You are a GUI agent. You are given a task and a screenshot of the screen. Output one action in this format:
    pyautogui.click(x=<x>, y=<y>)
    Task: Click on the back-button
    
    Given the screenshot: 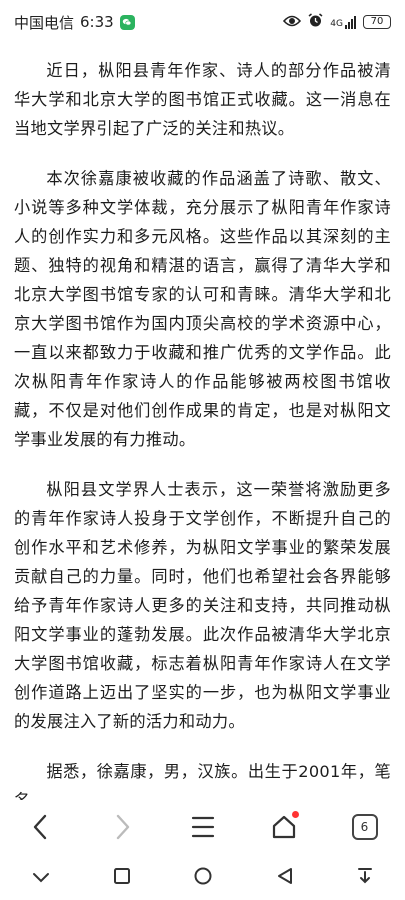 What is the action you would take?
    pyautogui.click(x=41, y=827)
    